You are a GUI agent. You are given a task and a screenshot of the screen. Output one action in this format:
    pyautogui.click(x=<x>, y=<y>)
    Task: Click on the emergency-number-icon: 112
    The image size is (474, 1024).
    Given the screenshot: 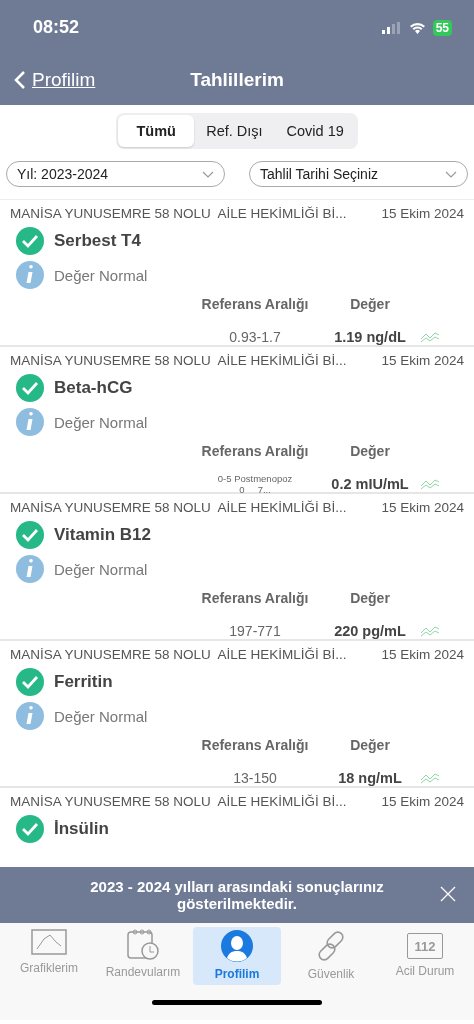 What is the action you would take?
    pyautogui.click(x=425, y=946)
    